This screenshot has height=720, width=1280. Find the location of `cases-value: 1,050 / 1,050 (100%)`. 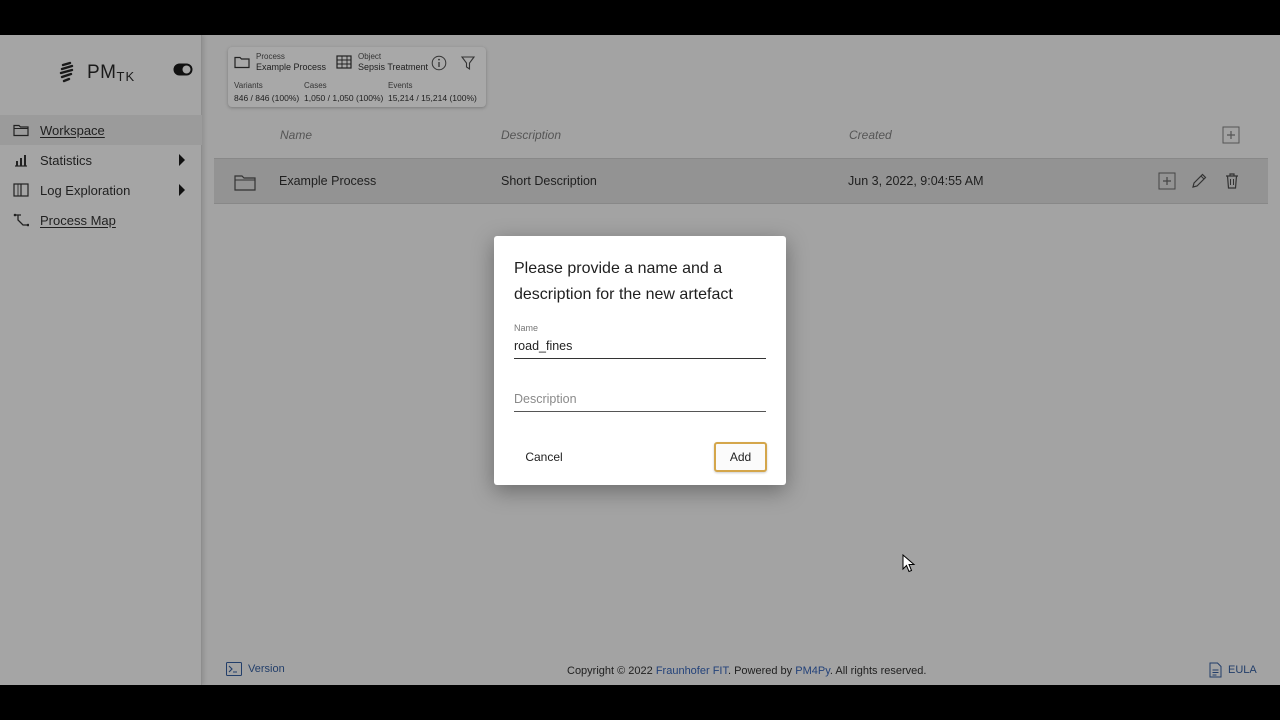

cases-value: 1,050 / 1,050 (100%) is located at coordinates (344, 98).